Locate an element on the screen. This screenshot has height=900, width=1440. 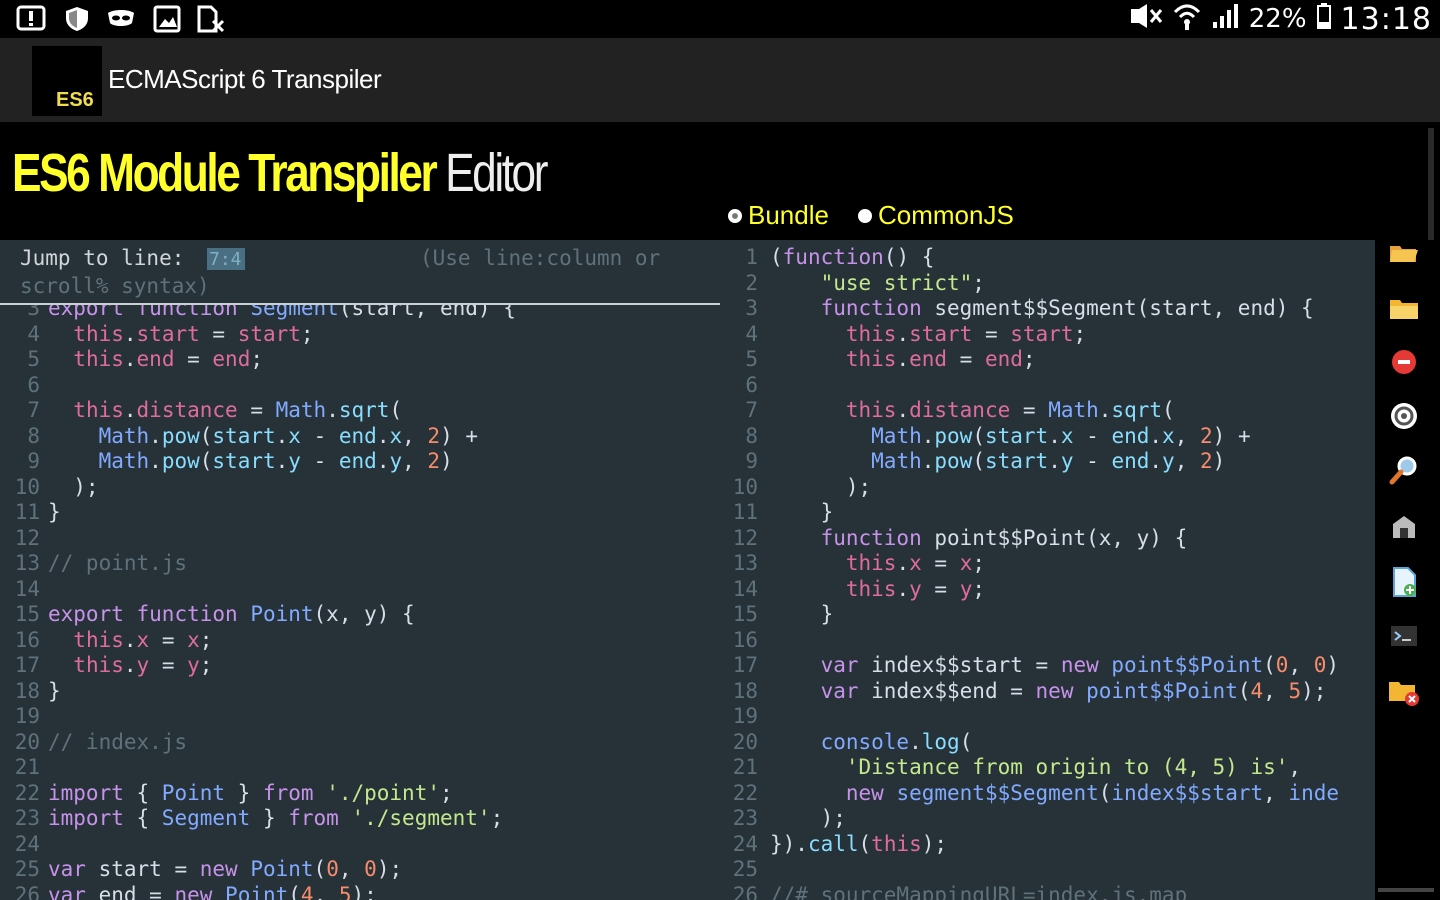
code-token: = is located at coordinates (193, 359).